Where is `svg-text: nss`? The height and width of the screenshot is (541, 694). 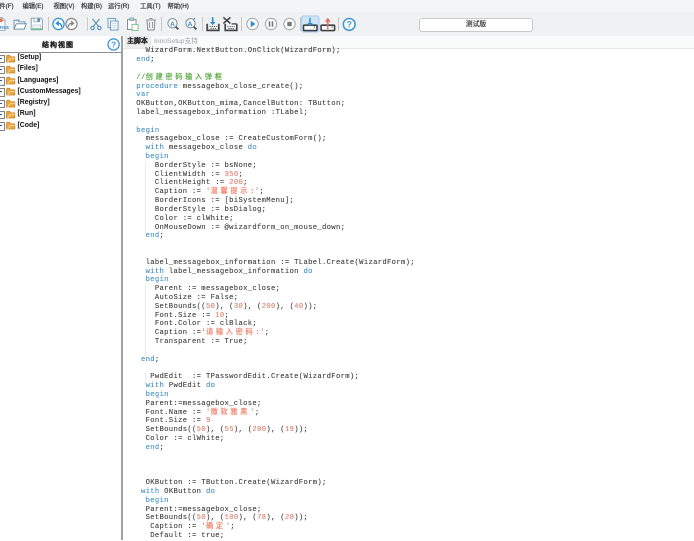
svg-text: nss is located at coordinates (4, 28).